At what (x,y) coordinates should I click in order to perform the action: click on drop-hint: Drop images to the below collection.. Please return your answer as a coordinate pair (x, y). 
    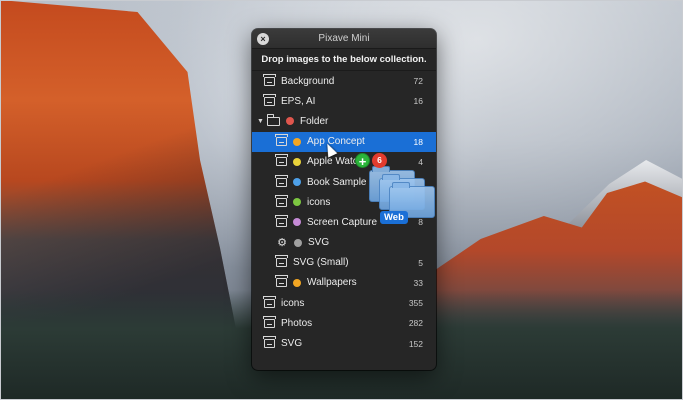
    Looking at the image, I should click on (344, 60).